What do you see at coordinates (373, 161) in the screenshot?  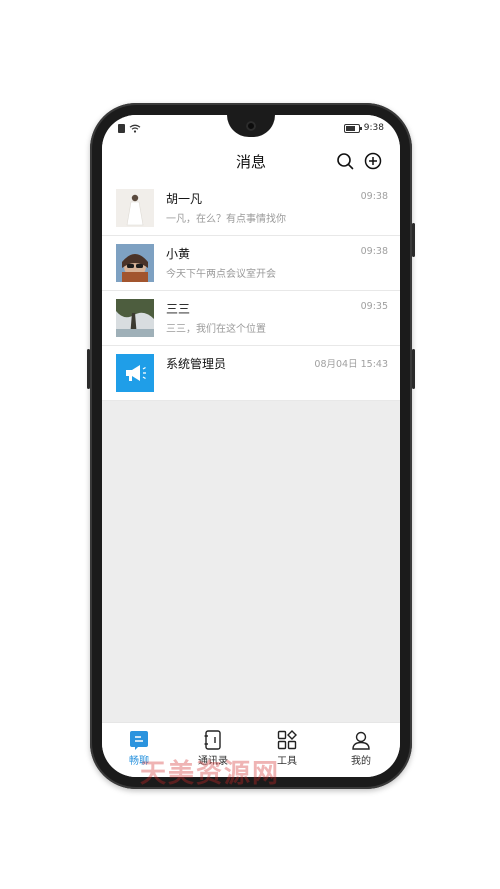 I see `add-icon` at bounding box center [373, 161].